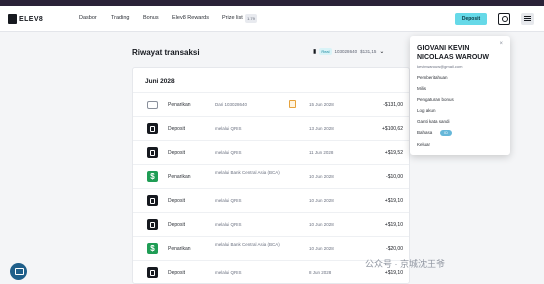 Image resolution: width=544 pixels, height=284 pixels. Describe the element at coordinates (190, 18) in the screenshot. I see `nav-elev8-rewards: Elev8 Rewards` at that location.